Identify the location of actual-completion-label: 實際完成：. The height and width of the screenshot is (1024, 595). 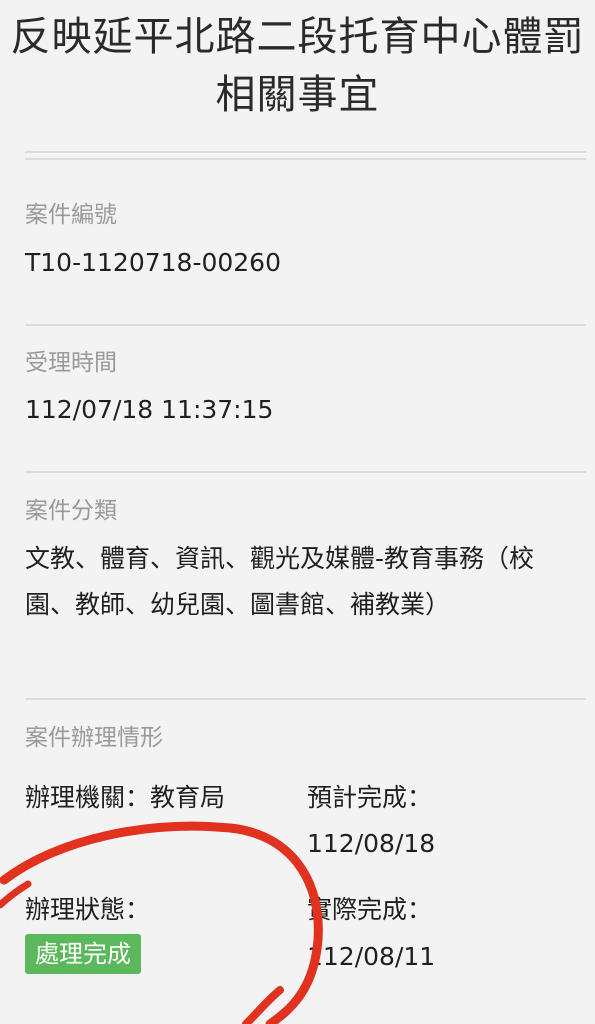
(370, 909).